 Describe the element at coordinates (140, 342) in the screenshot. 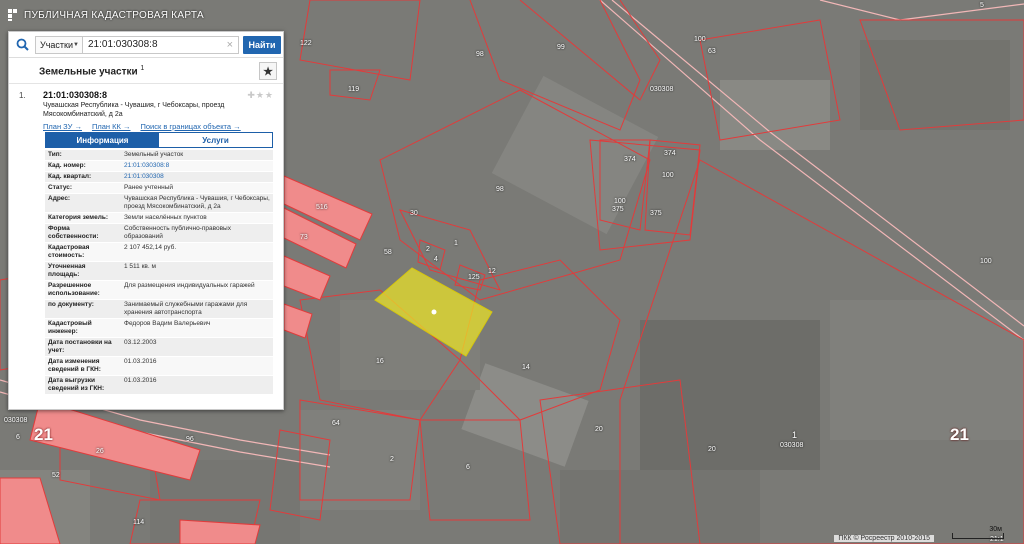

I see `info-row-value: 03.12.2003` at that location.